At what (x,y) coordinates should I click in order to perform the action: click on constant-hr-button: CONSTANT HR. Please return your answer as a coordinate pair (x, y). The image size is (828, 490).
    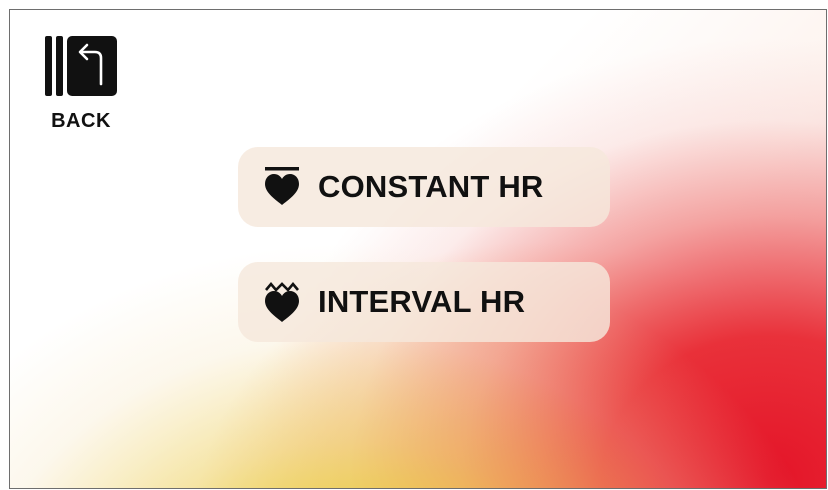
    Looking at the image, I should click on (424, 187).